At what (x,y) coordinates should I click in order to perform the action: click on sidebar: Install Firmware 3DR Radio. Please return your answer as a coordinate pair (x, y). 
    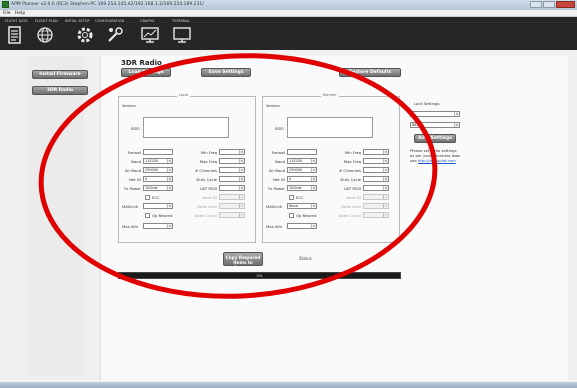
    Looking at the image, I should click on (58, 216).